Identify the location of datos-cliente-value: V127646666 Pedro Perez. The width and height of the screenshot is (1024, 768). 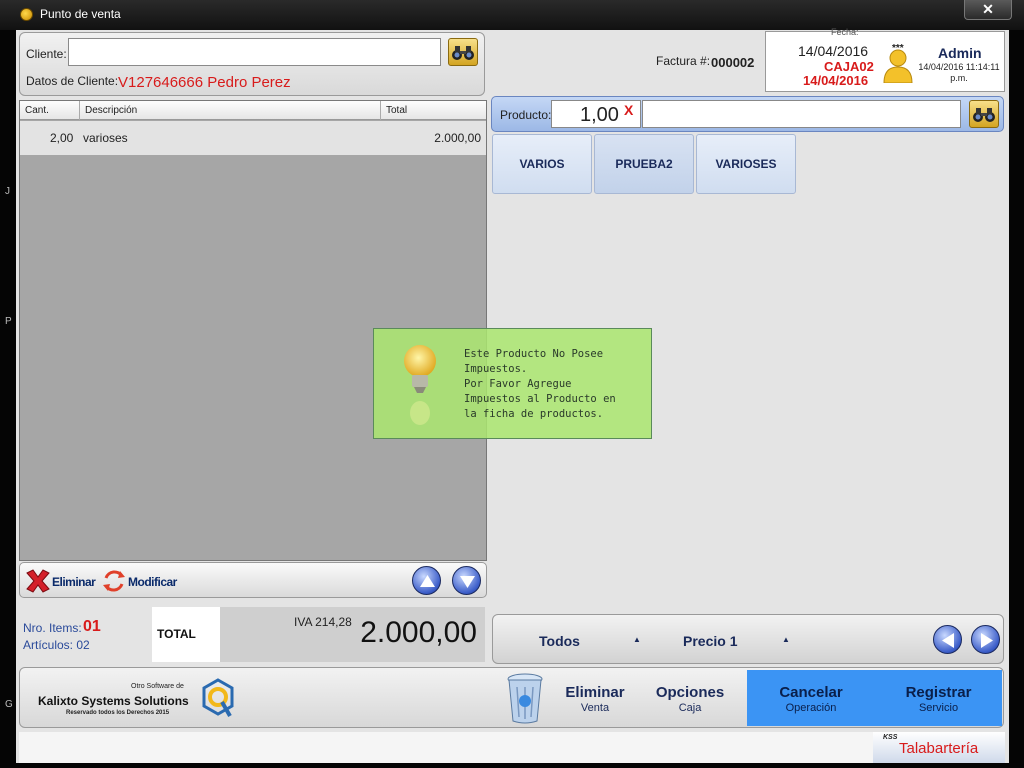
(204, 82).